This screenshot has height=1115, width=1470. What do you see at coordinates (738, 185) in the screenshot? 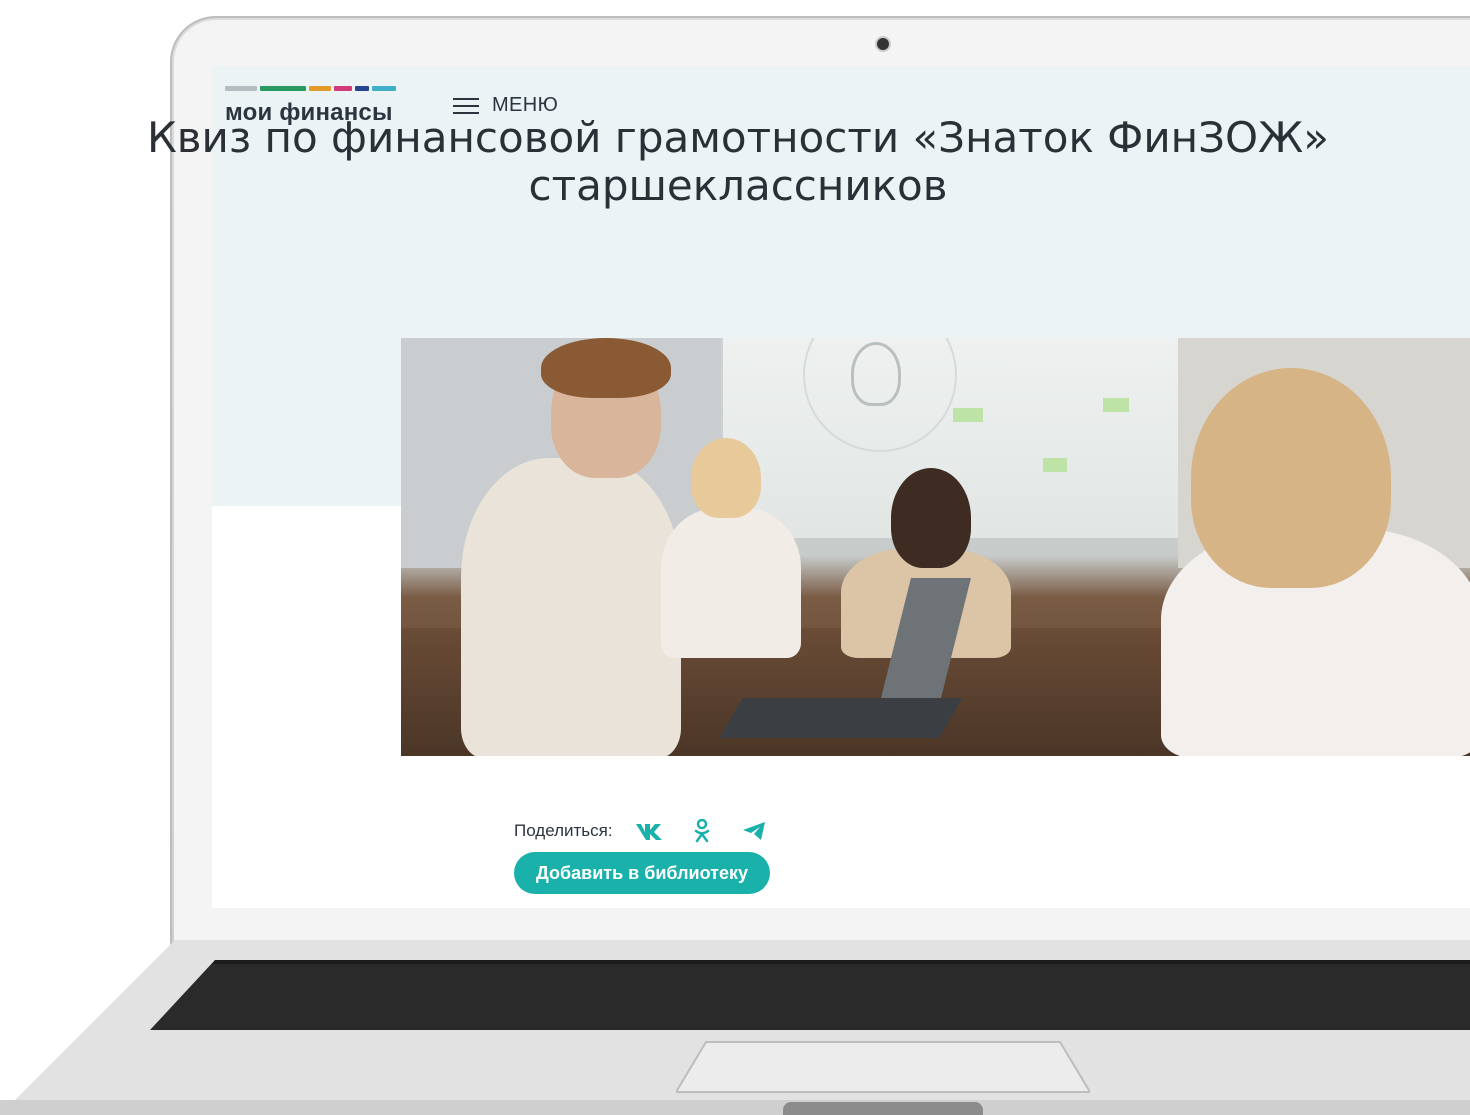
I see `page-title-line-2: старшеклассников` at bounding box center [738, 185].